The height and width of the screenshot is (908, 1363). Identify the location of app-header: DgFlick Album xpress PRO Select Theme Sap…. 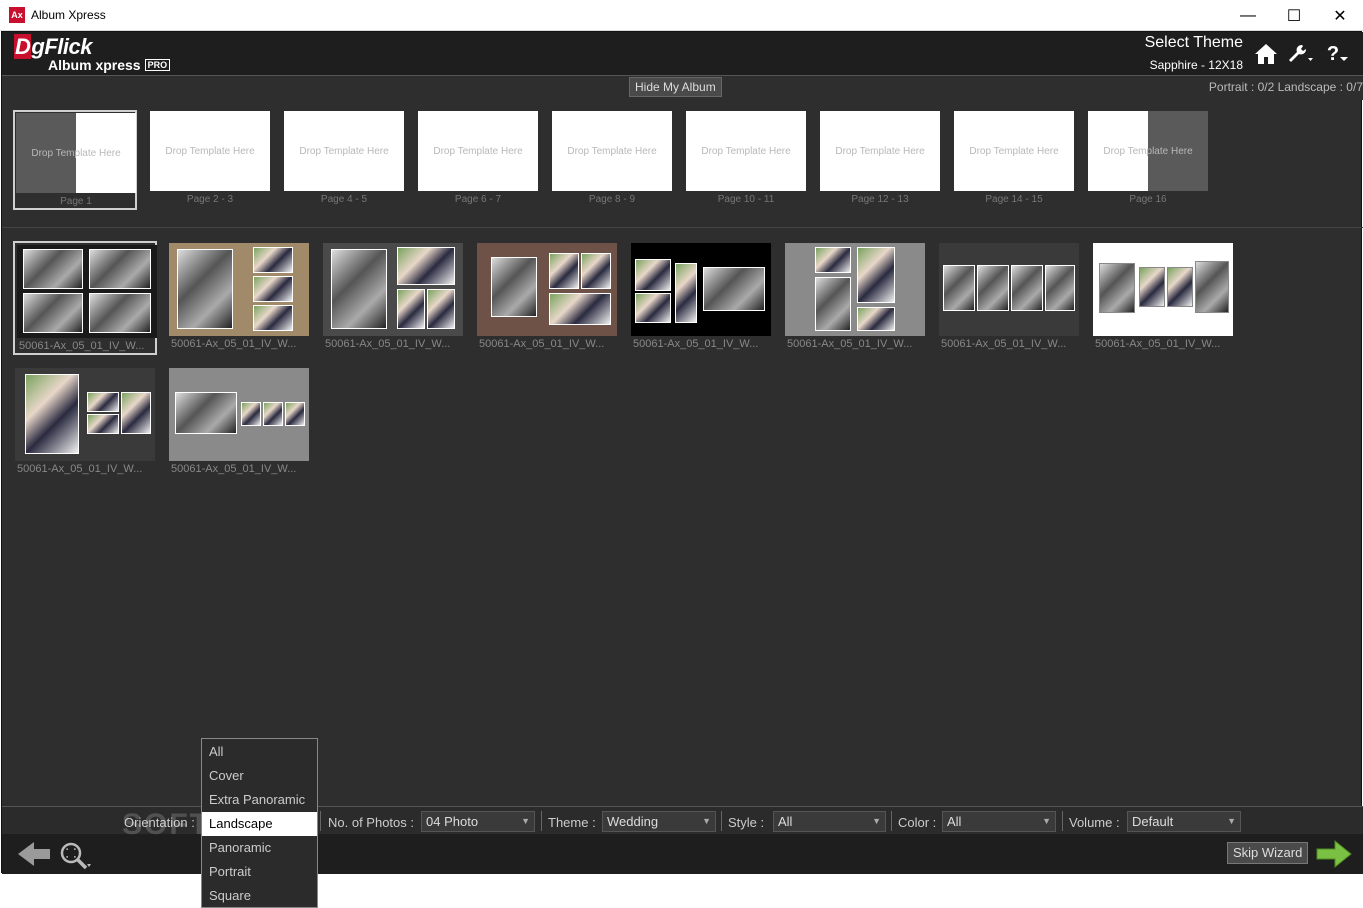
(682, 54).